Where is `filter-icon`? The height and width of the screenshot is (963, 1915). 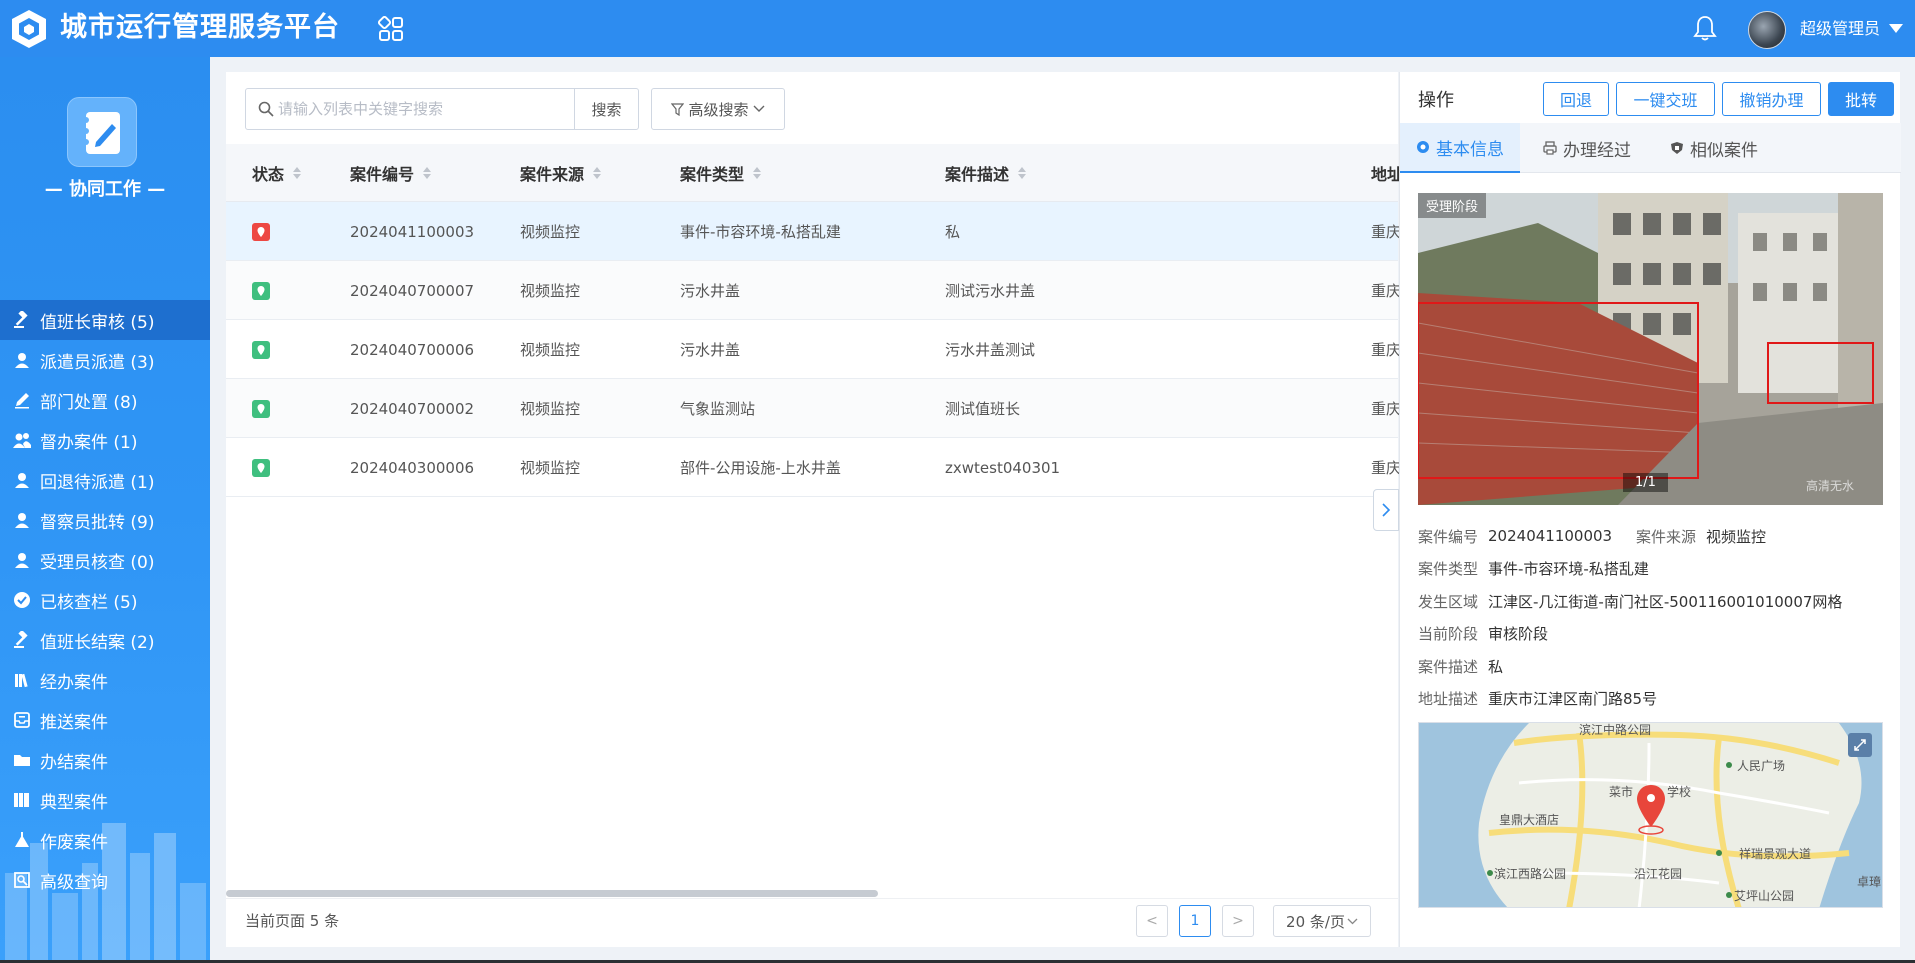 filter-icon is located at coordinates (678, 109).